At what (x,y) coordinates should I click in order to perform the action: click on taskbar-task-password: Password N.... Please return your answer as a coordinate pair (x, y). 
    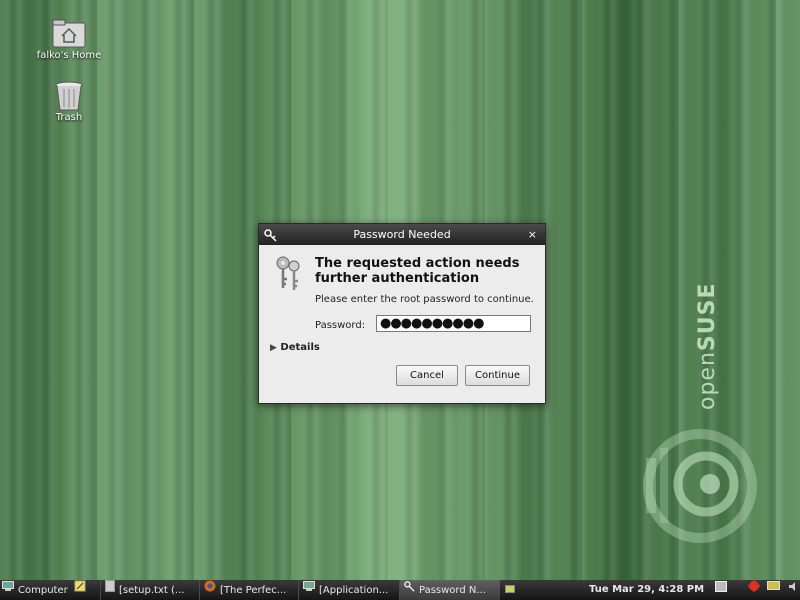
    Looking at the image, I should click on (449, 590).